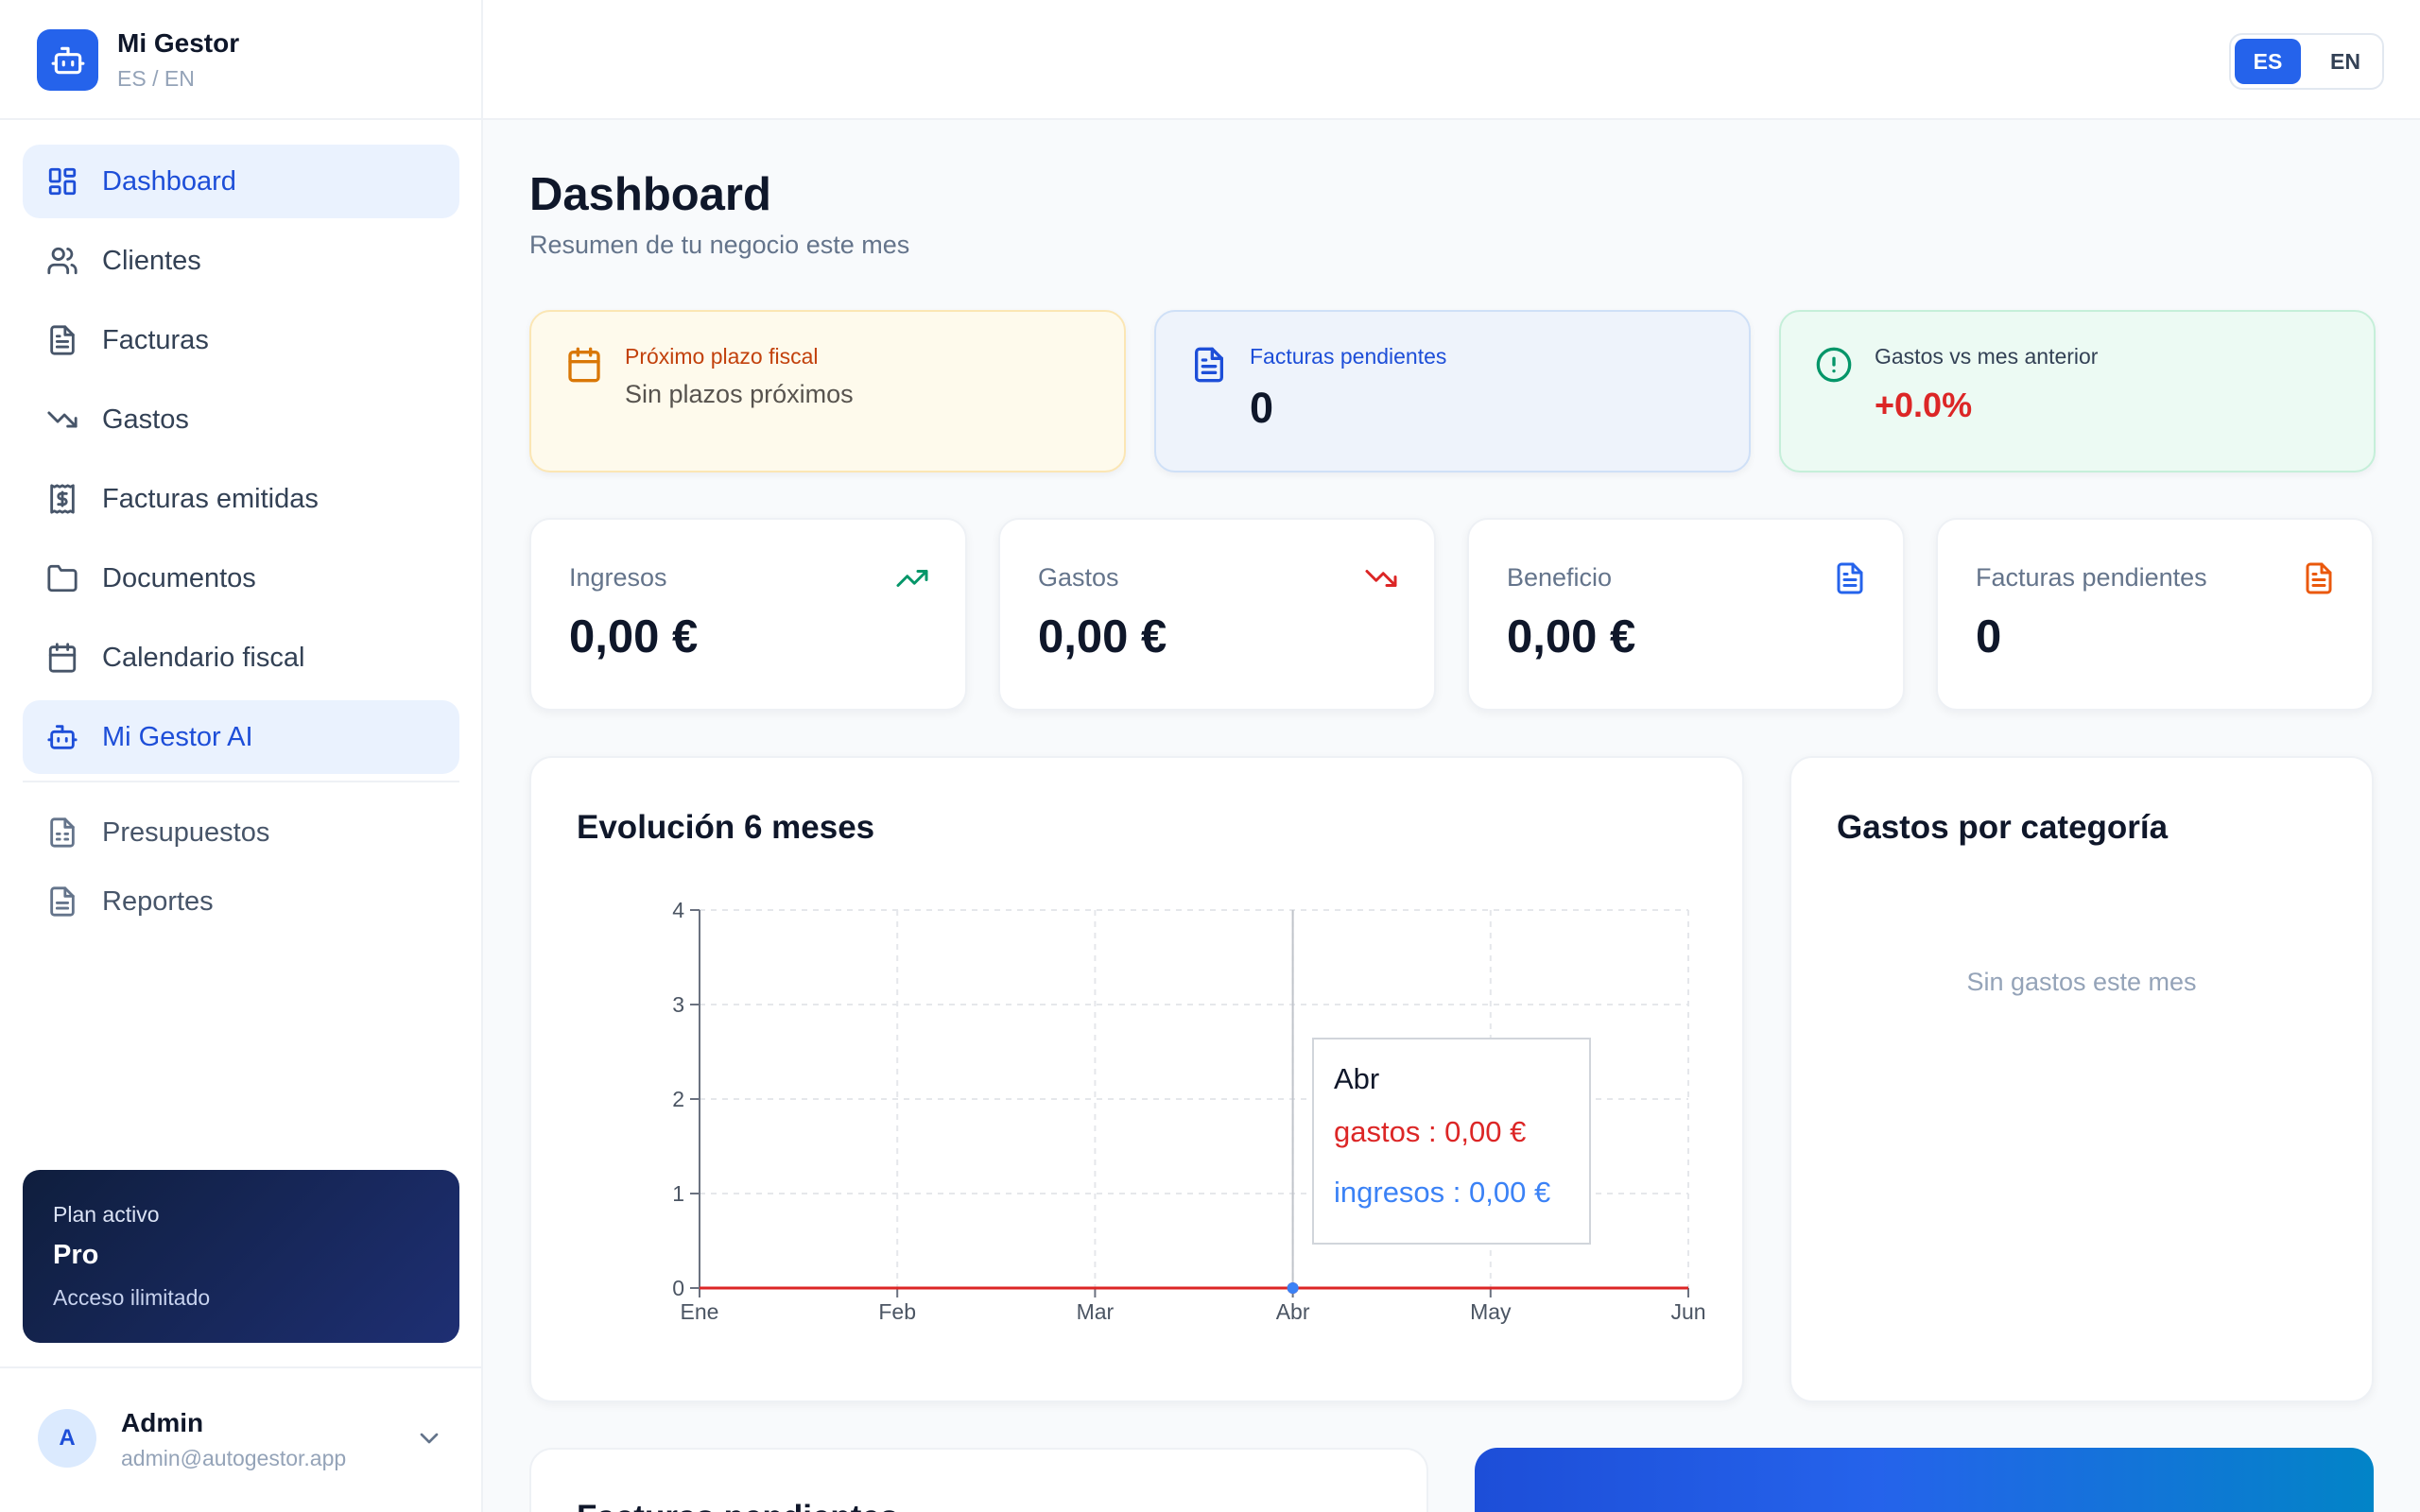 Image resolution: width=2420 pixels, height=1512 pixels. Describe the element at coordinates (186, 832) in the screenshot. I see `sidebar-item-label: Presupuestos` at that location.